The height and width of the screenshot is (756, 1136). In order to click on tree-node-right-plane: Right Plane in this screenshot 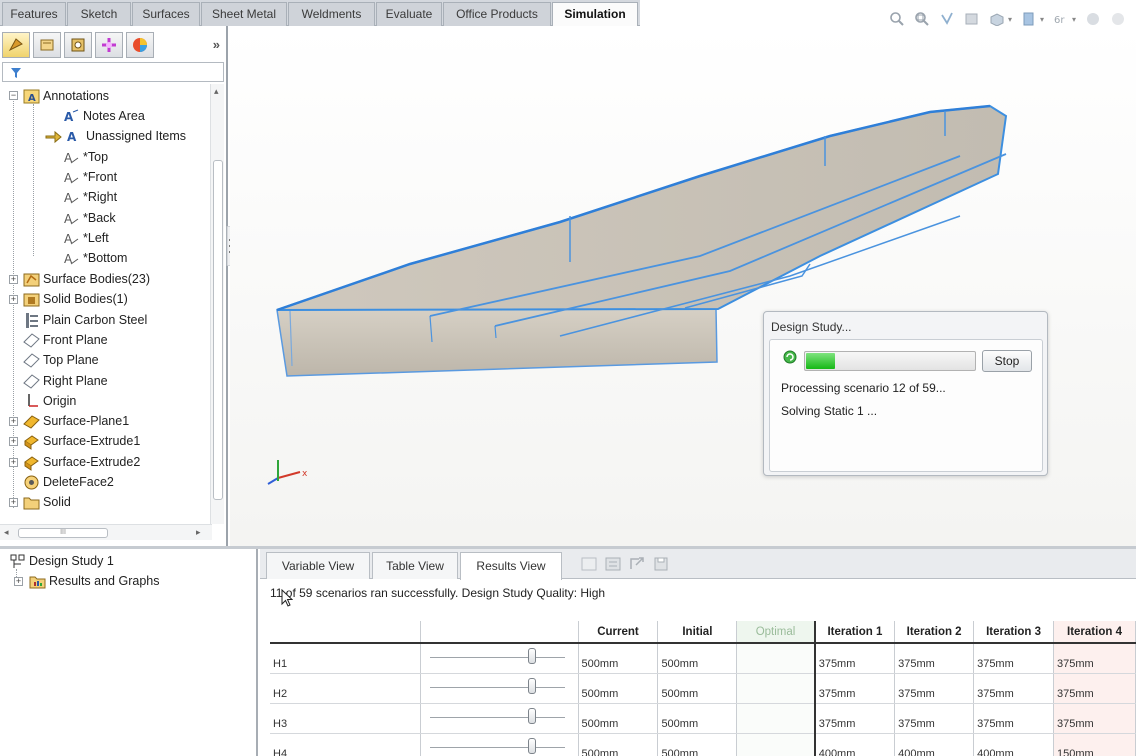, I will do `click(65, 381)`.